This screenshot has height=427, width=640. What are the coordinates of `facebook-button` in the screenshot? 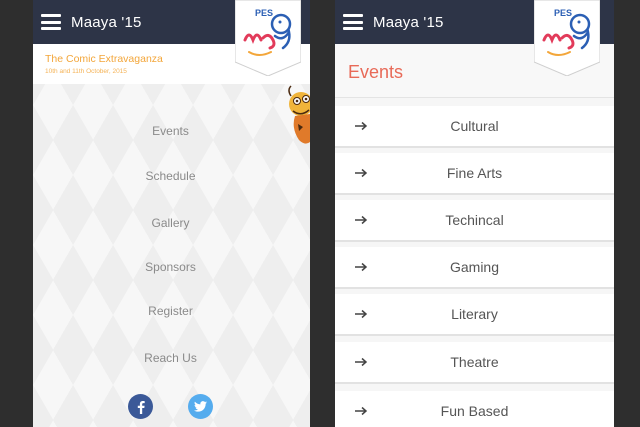 It's located at (140, 406).